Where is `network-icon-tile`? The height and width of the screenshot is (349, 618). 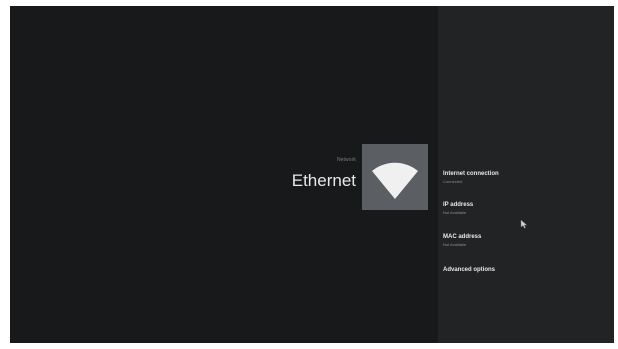 network-icon-tile is located at coordinates (395, 177).